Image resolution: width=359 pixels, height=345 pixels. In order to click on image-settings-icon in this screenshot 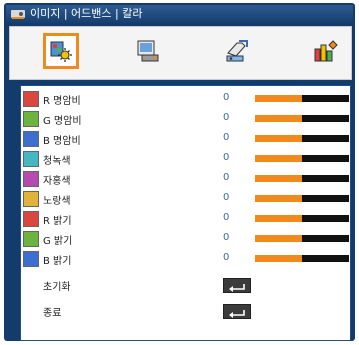, I will do `click(61, 51)`.